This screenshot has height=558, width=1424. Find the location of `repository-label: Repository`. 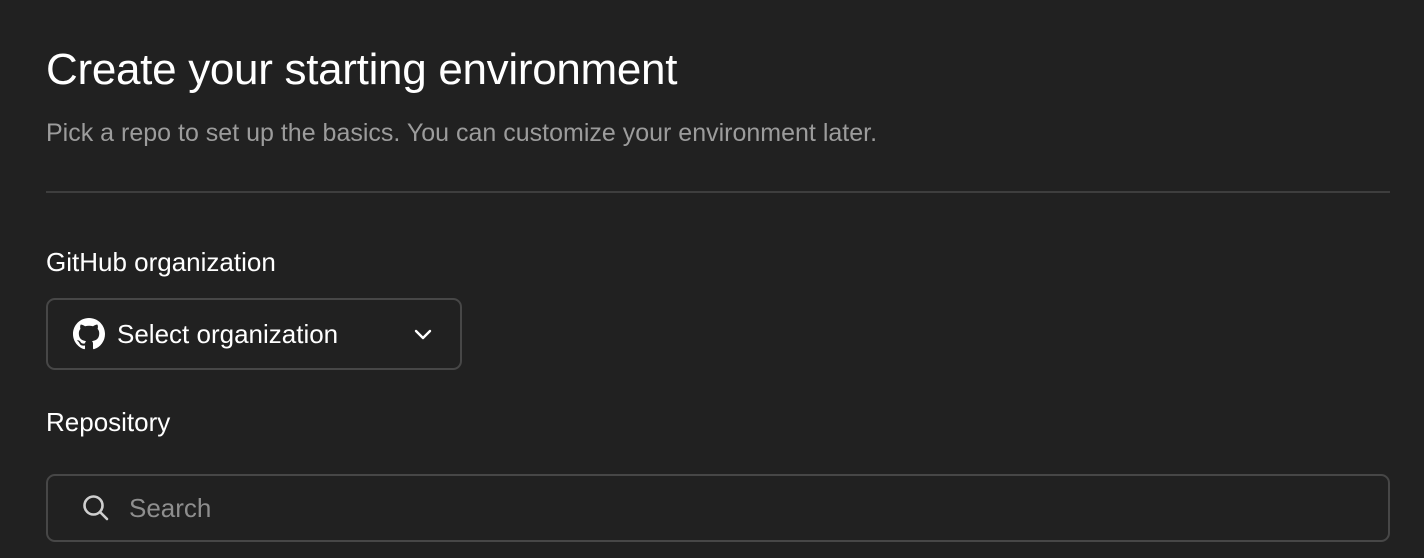

repository-label: Repository is located at coordinates (108, 422).